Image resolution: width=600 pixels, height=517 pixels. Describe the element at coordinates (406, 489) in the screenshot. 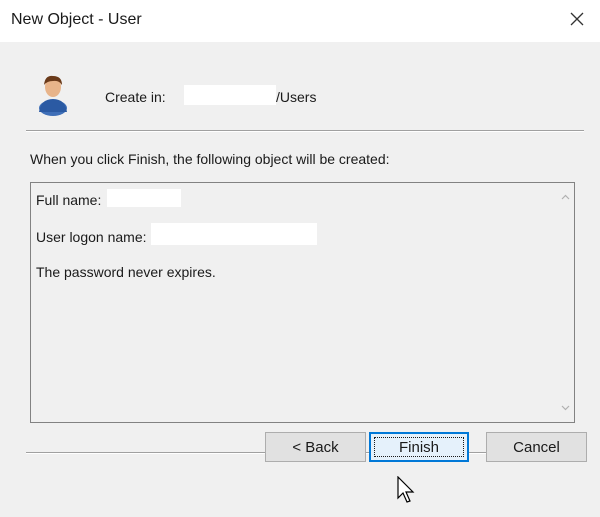

I see `mouse-cursor-icon` at that location.